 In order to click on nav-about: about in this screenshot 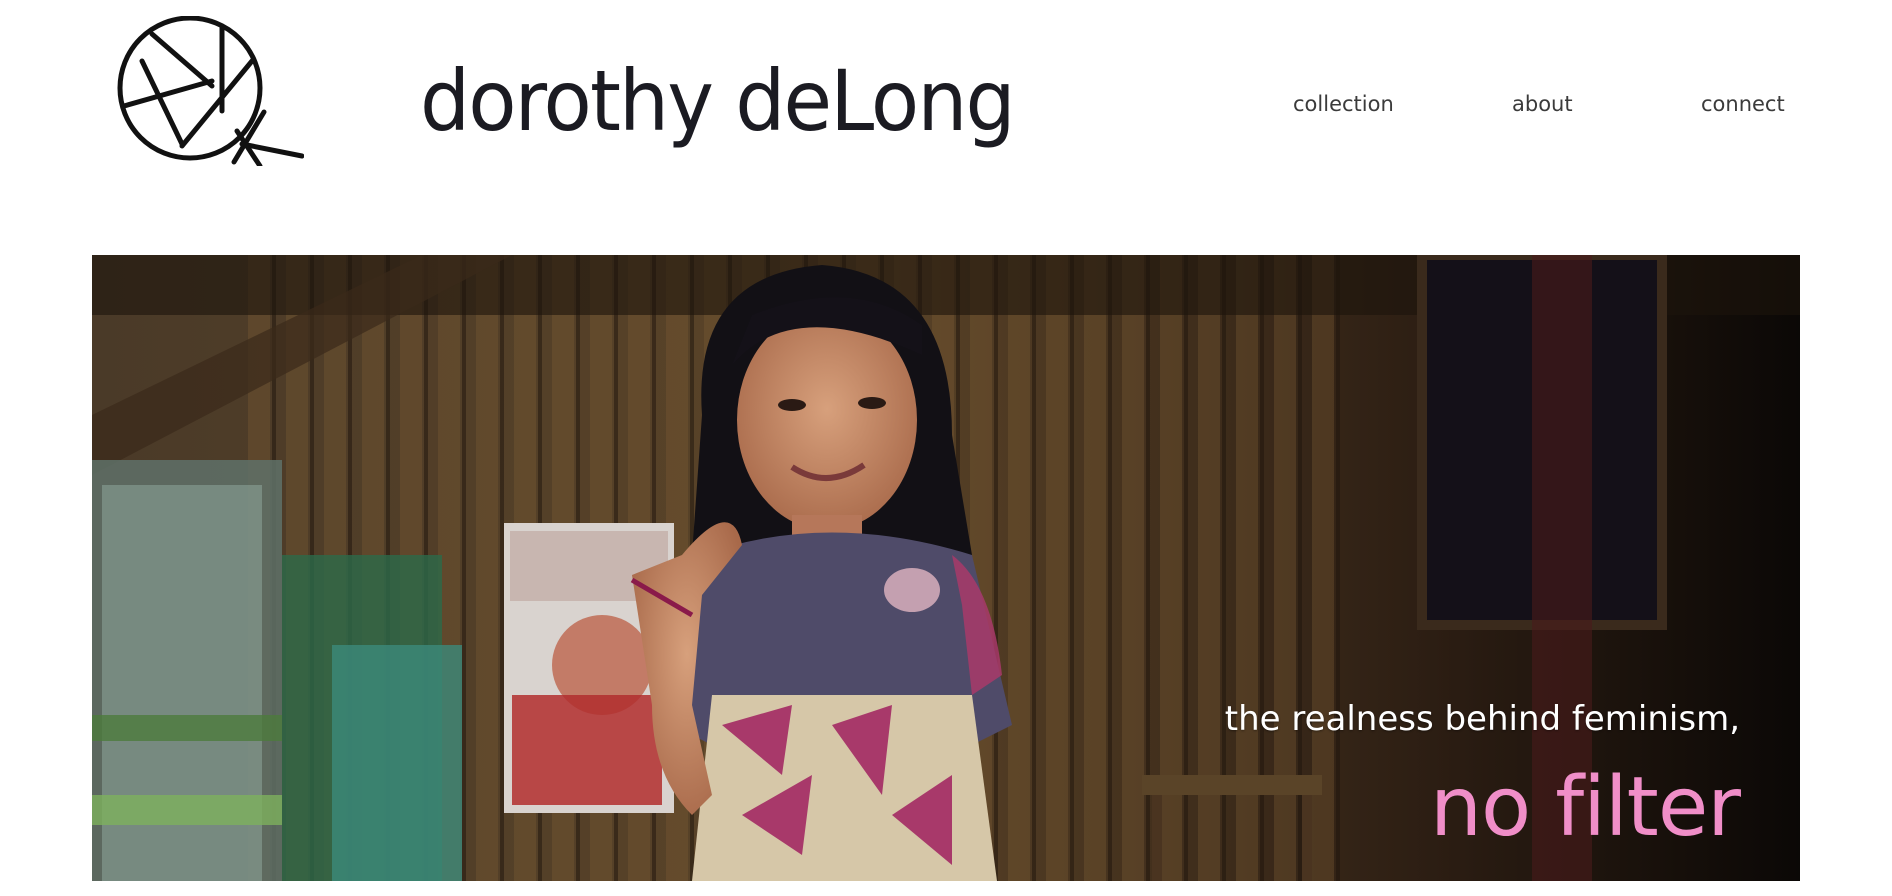, I will do `click(1542, 104)`.